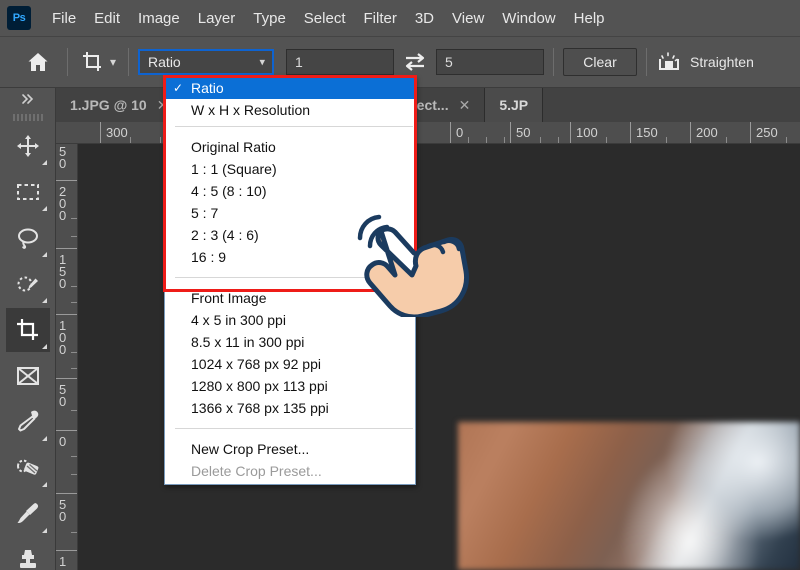  Describe the element at coordinates (290, 320) in the screenshot. I see `menu-item-4x5-300ppi: 4 x 5 in 300 ppi` at that location.